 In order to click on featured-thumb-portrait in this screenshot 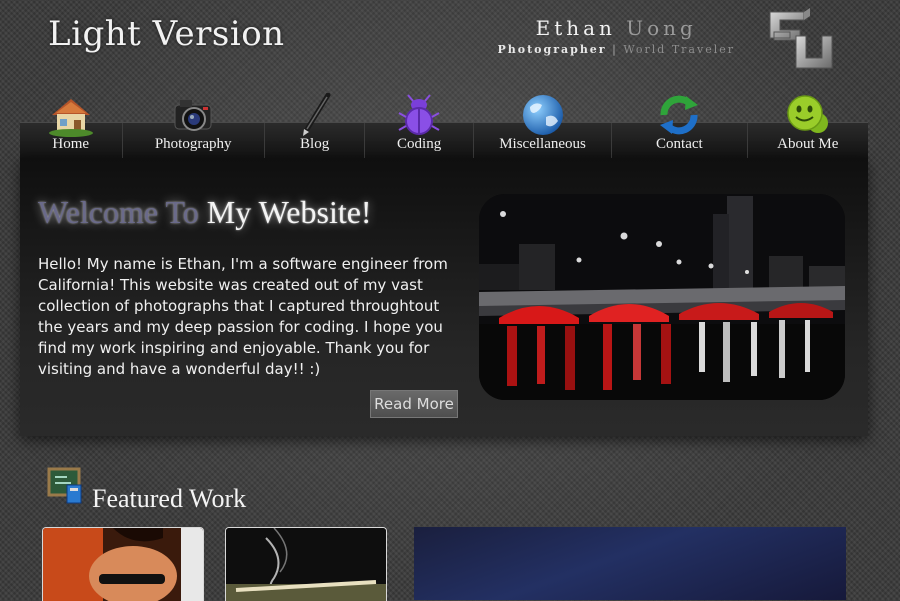, I will do `click(123, 564)`.